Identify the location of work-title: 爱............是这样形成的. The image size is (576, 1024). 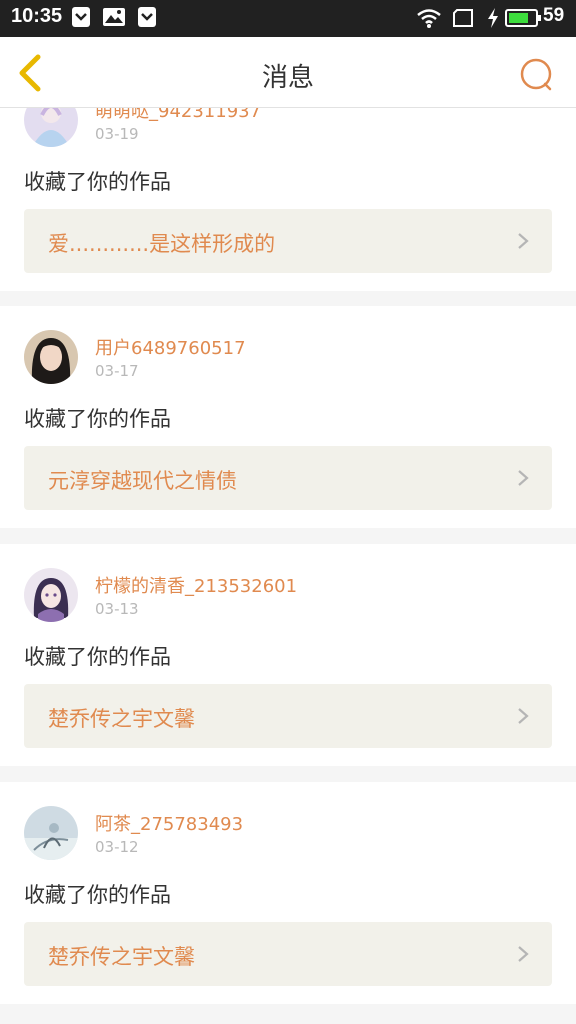
(162, 244).